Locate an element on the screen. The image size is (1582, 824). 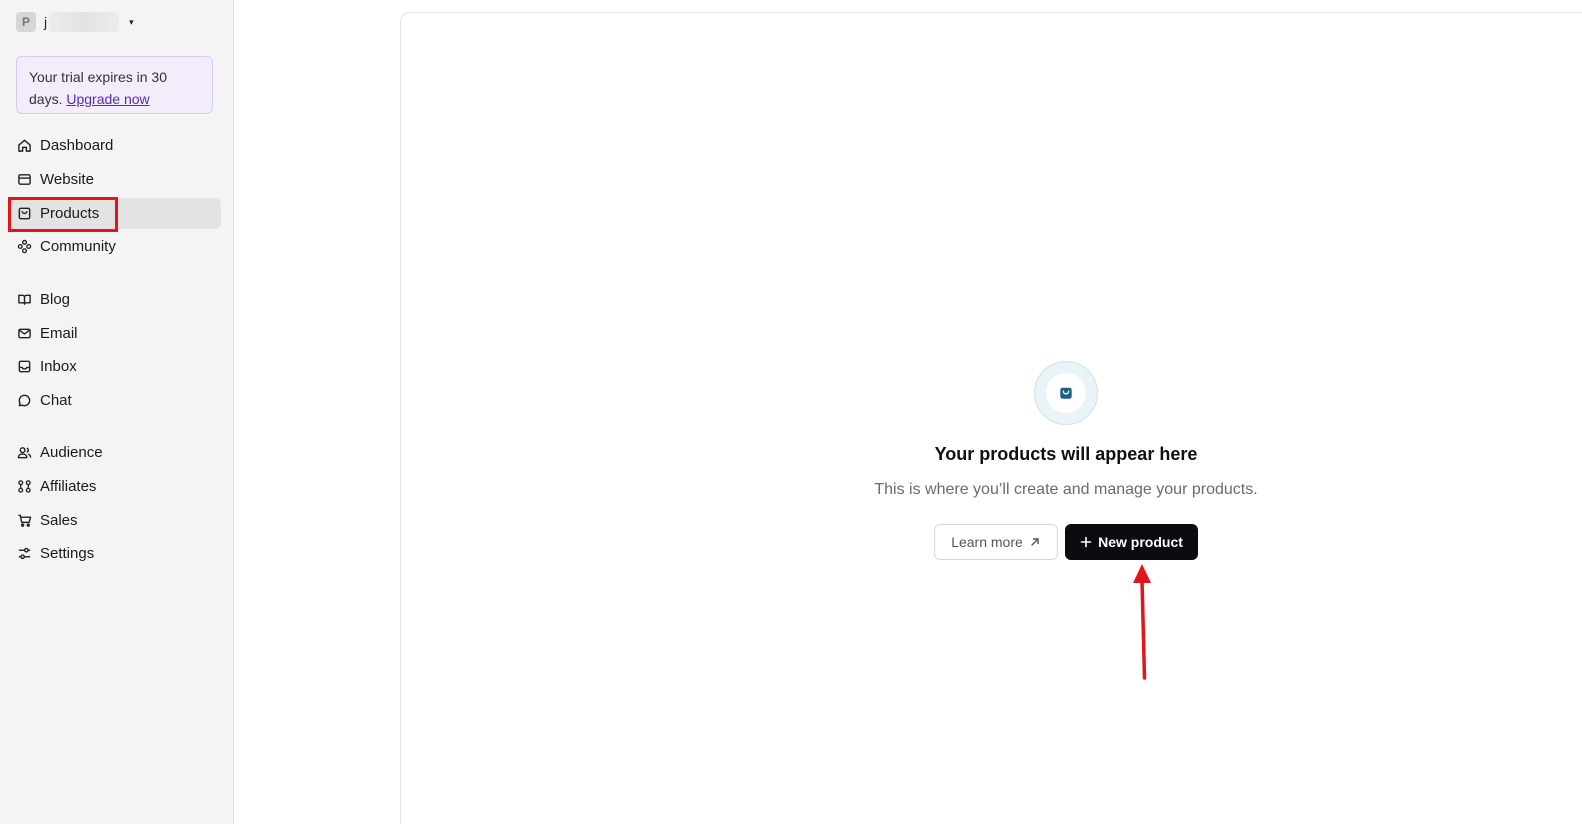
chat-icon is located at coordinates (24, 400).